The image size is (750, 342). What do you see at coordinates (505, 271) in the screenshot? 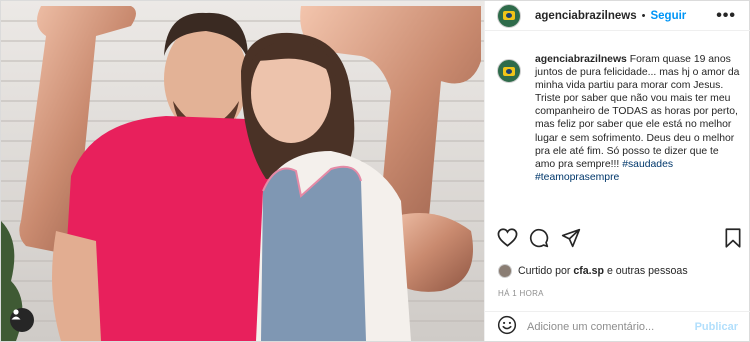
I see `liked-by-avatar` at bounding box center [505, 271].